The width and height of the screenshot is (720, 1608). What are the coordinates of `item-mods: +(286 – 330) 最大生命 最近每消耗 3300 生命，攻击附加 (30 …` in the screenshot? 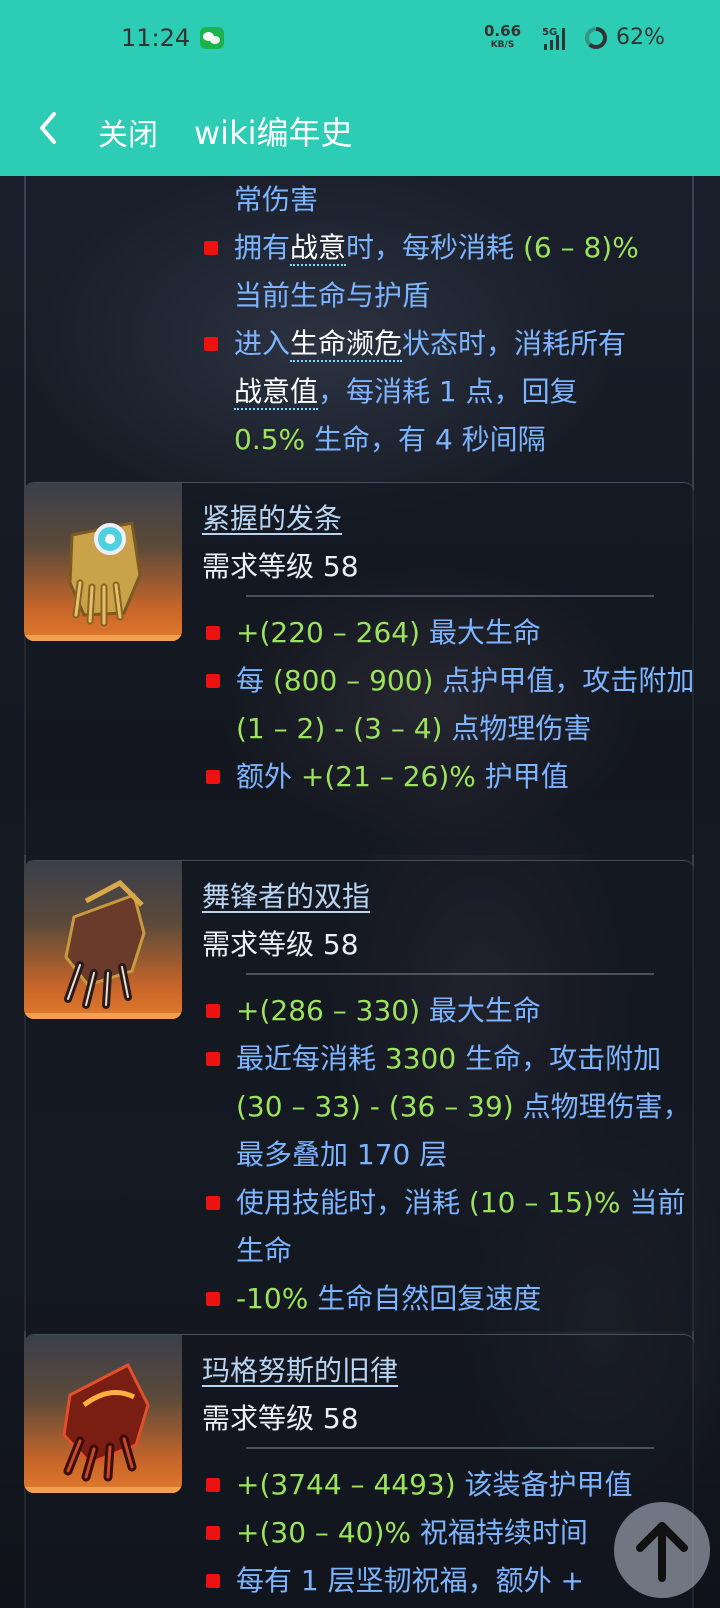 It's located at (452, 1155).